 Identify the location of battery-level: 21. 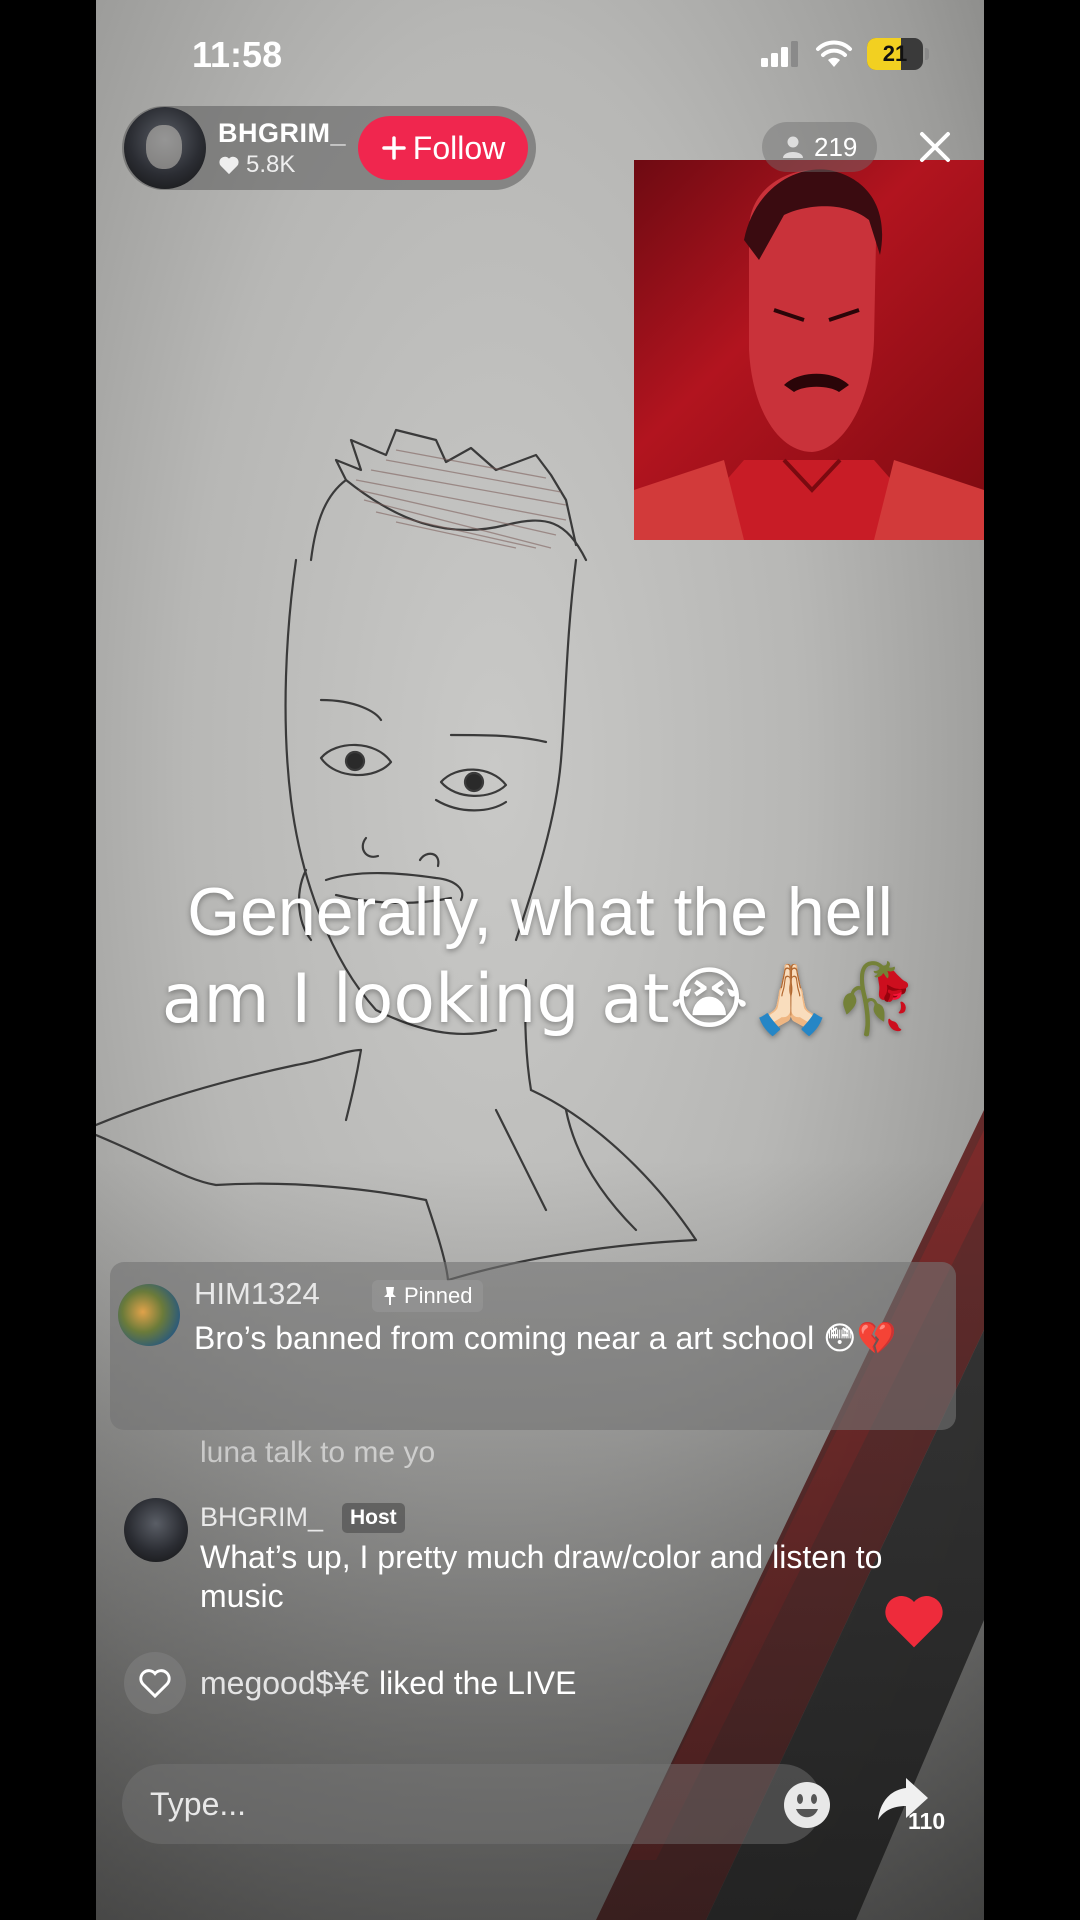
(895, 53).